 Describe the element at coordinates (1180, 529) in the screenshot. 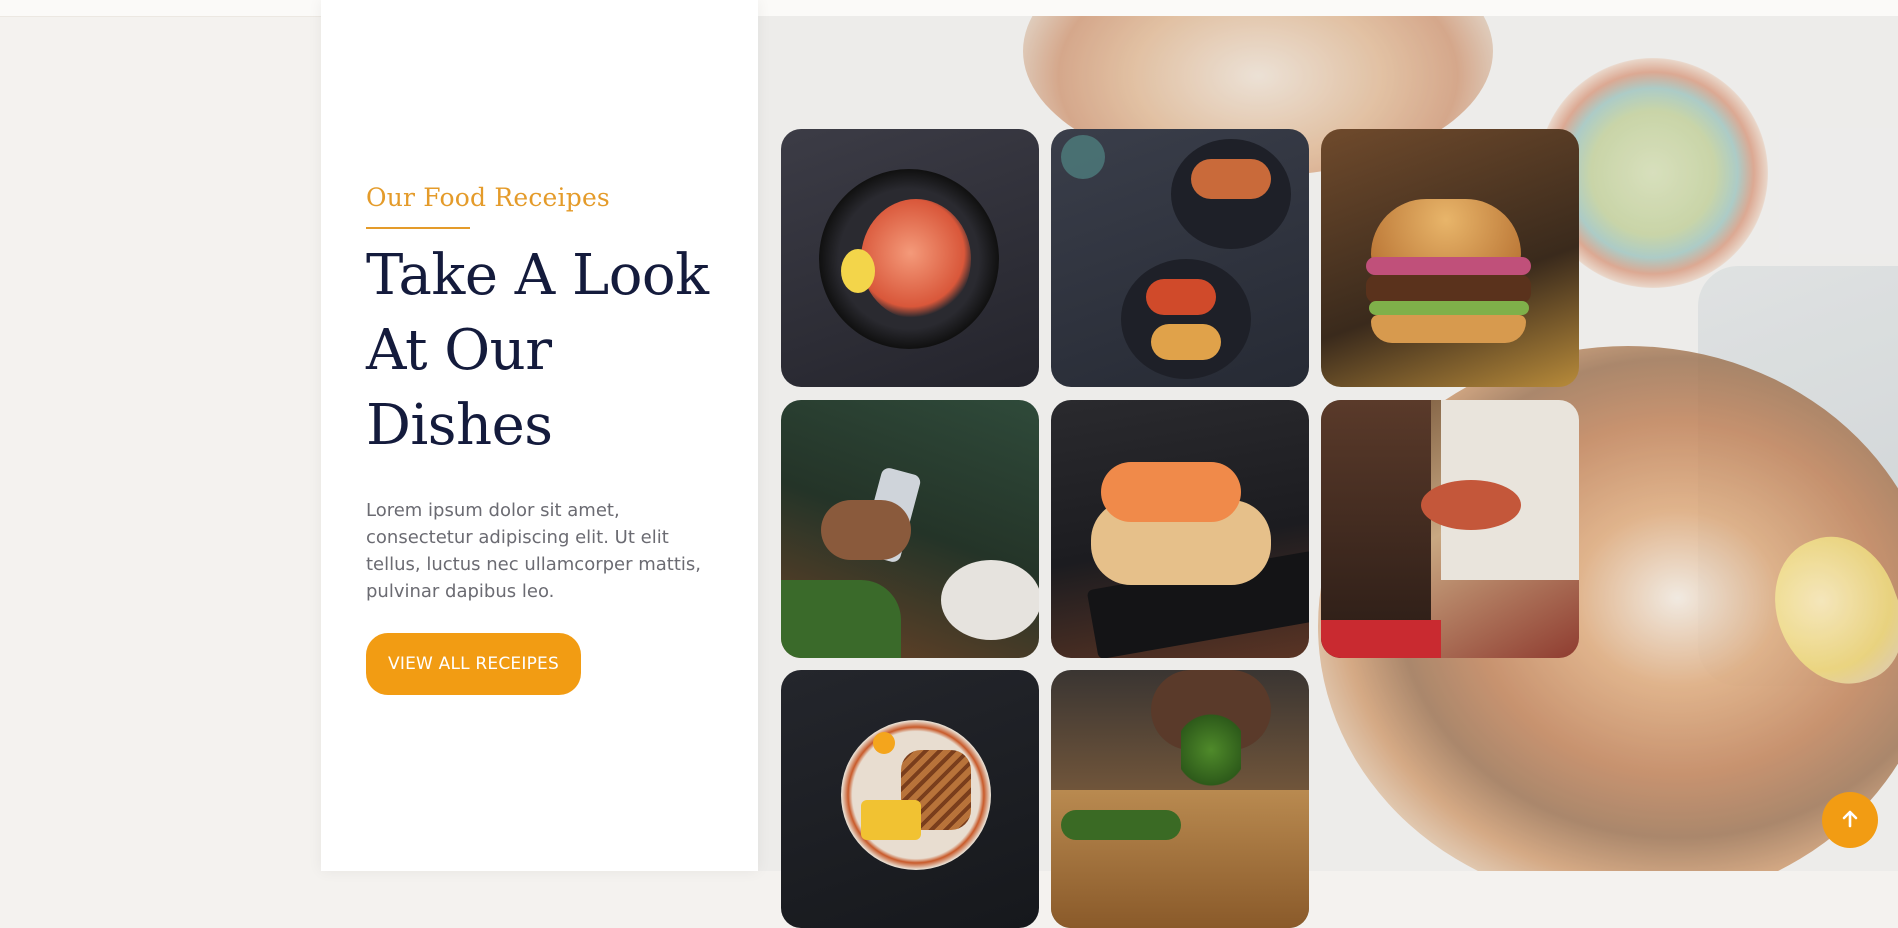

I see `salmon-toast-image` at that location.